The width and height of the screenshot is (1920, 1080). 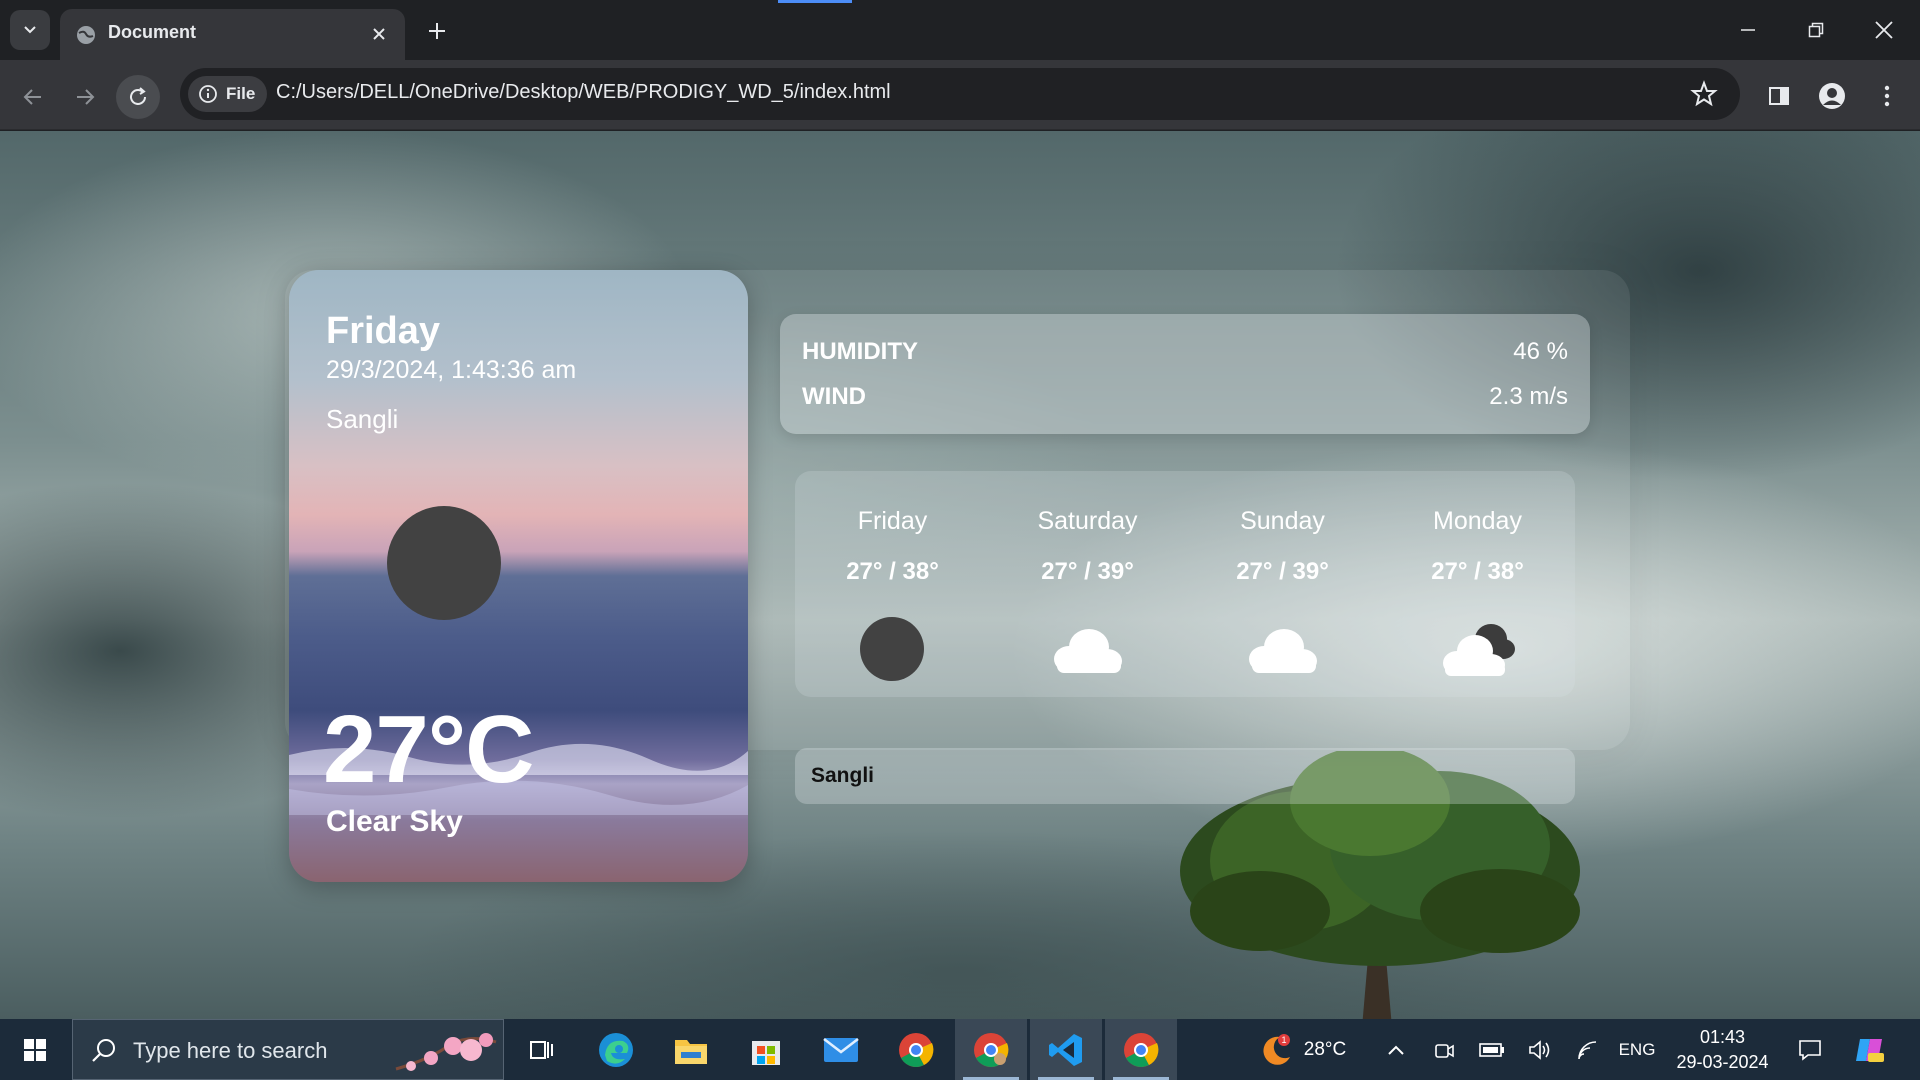 I want to click on battery-indicator, so click(x=1492, y=1049).